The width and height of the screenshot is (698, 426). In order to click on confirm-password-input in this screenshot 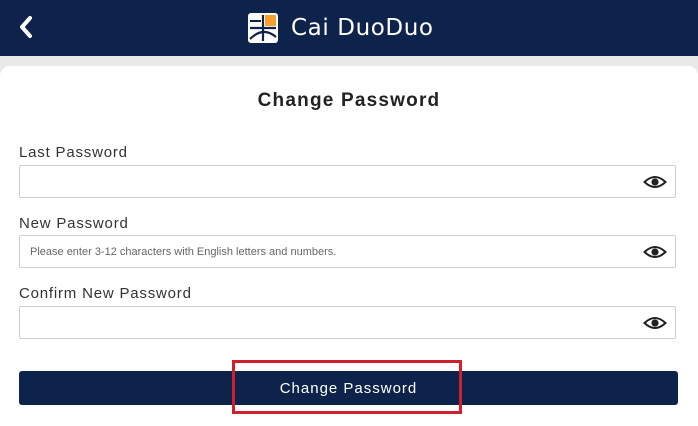, I will do `click(325, 322)`.